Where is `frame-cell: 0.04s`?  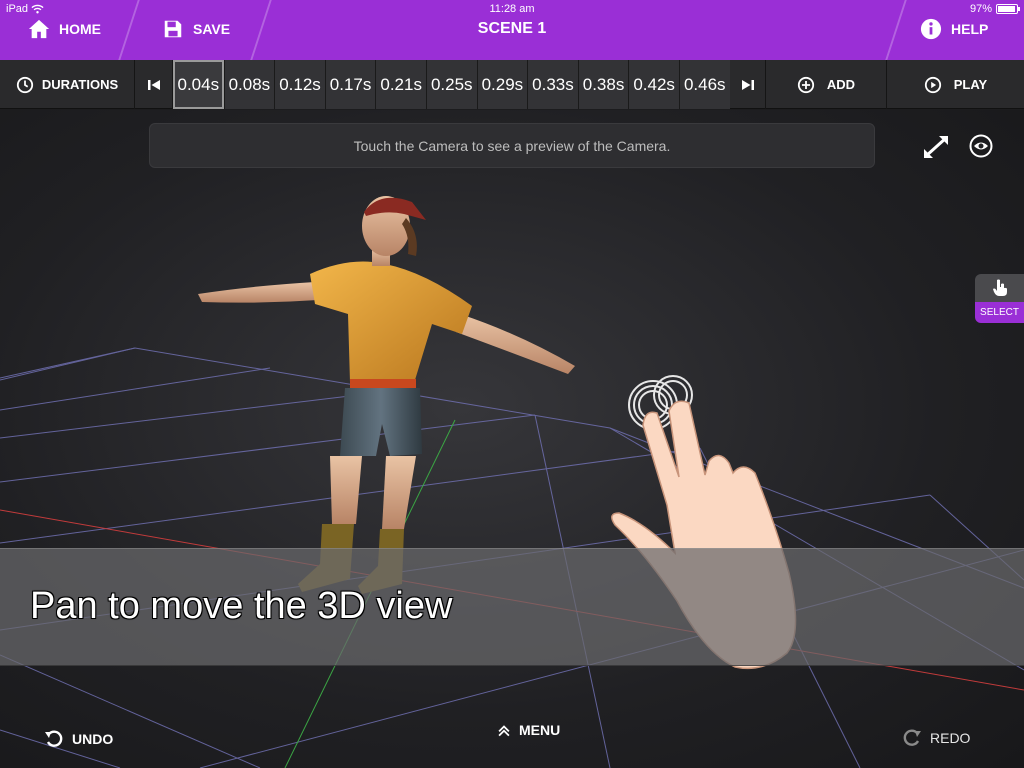
frame-cell: 0.04s is located at coordinates (198, 84).